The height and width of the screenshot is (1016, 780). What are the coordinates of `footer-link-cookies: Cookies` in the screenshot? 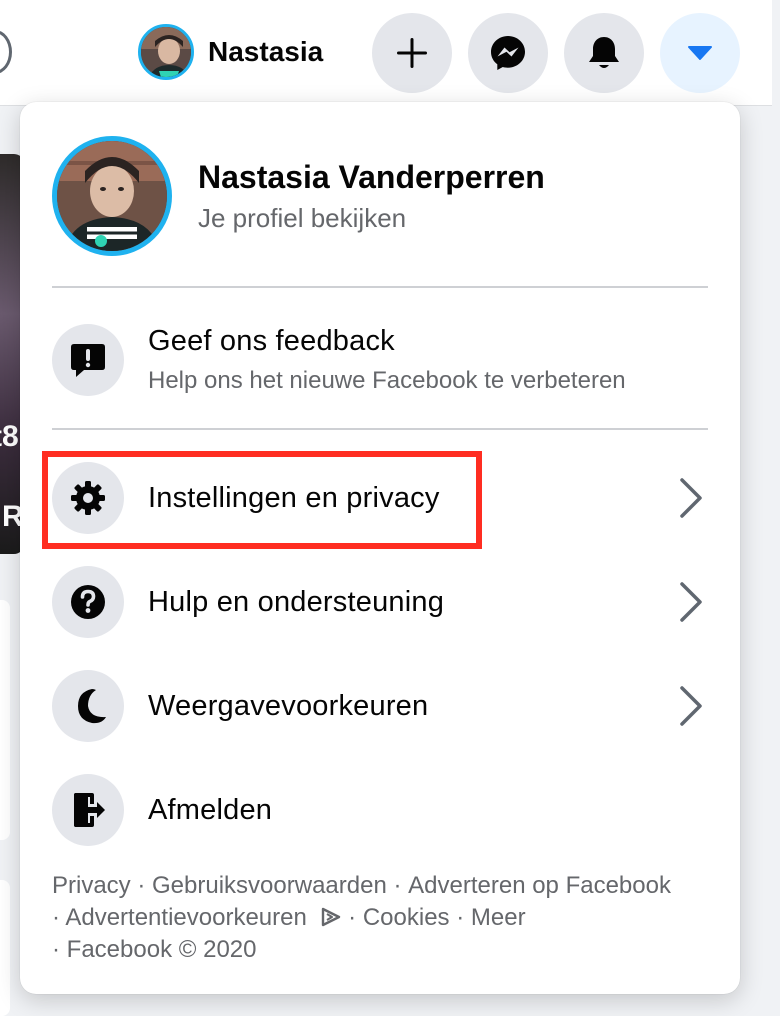 It's located at (406, 917).